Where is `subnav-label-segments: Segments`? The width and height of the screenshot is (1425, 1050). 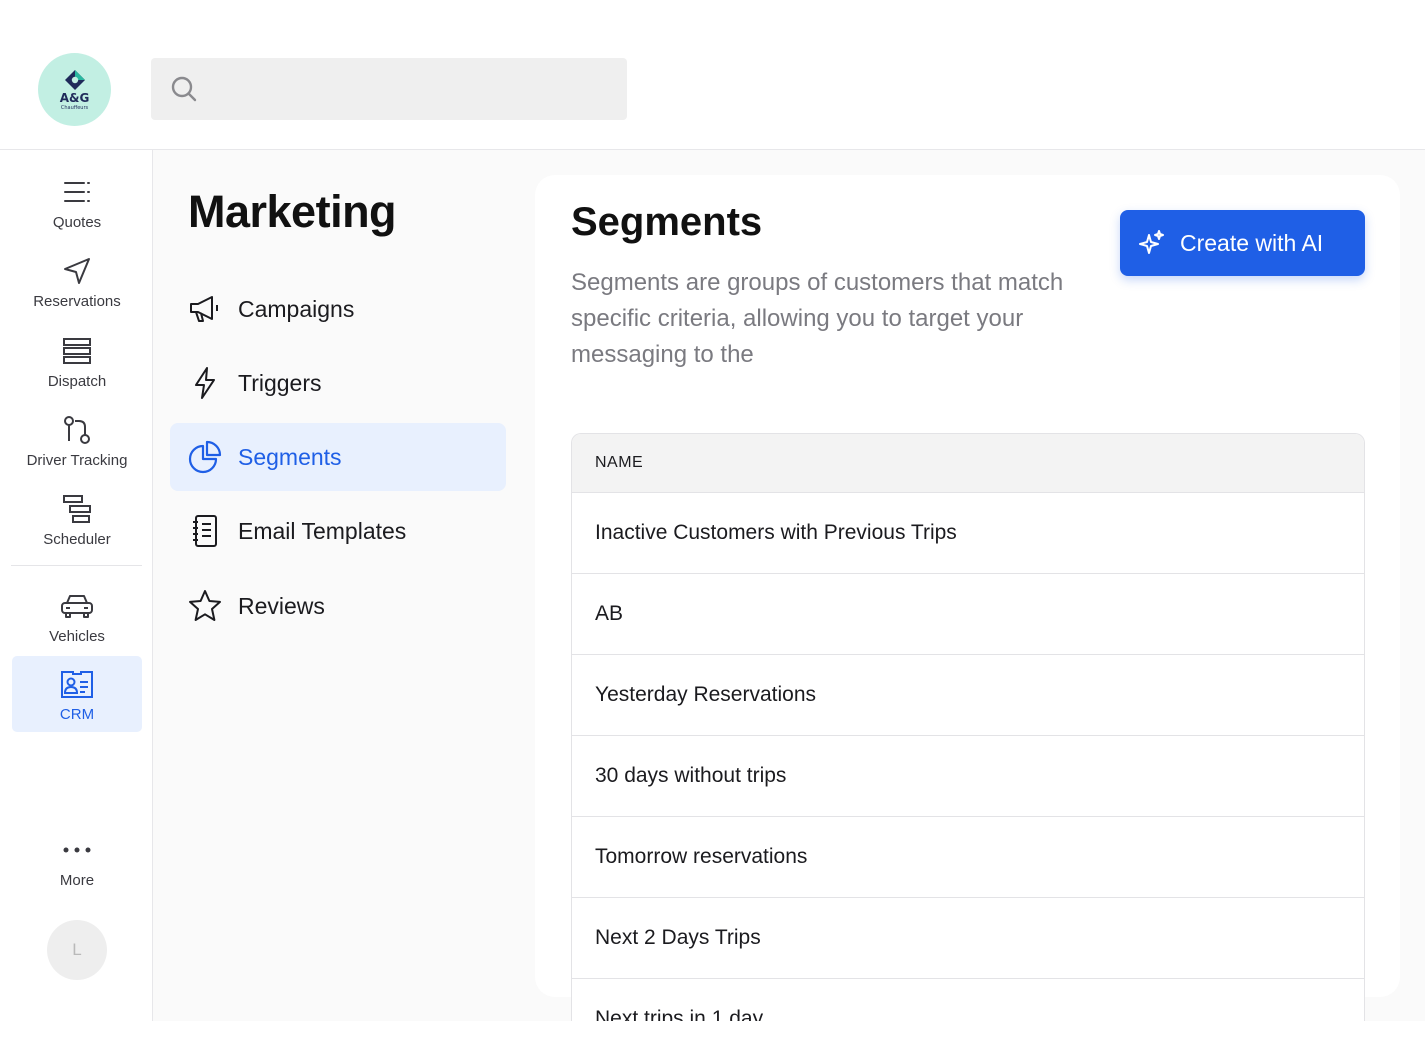
subnav-label-segments: Segments is located at coordinates (290, 456).